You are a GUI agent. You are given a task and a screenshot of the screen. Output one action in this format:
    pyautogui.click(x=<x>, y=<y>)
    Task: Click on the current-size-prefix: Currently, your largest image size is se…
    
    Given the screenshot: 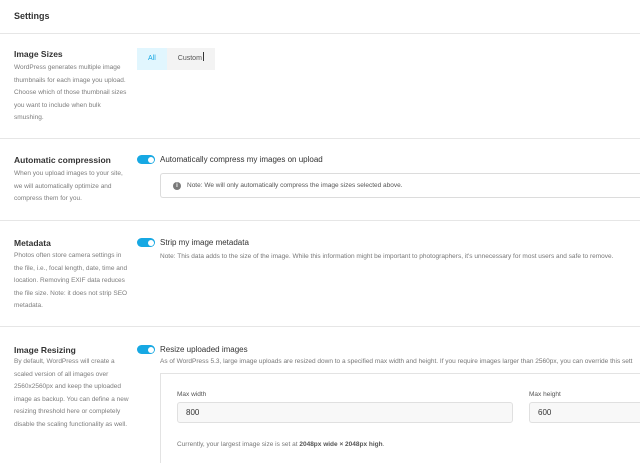 What is the action you would take?
    pyautogui.click(x=238, y=444)
    